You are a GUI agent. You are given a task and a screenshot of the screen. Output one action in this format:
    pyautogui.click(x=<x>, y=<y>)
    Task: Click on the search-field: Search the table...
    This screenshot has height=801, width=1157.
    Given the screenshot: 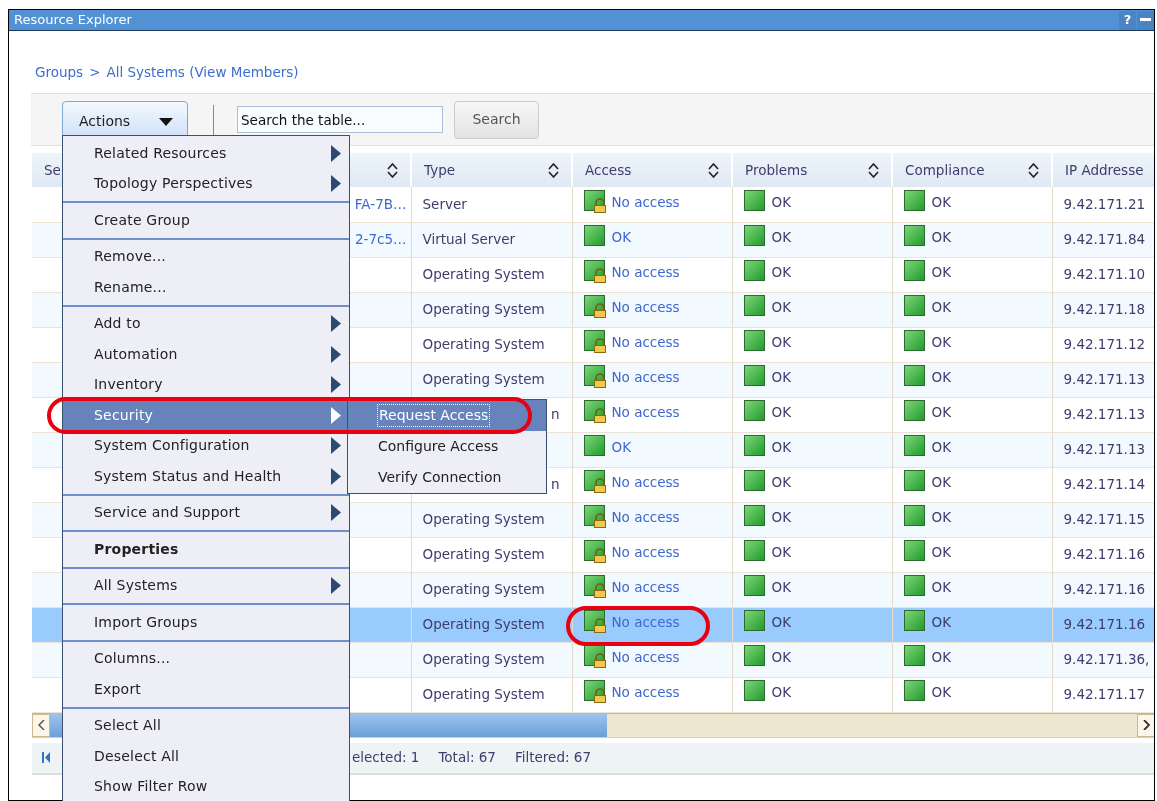 What is the action you would take?
    pyautogui.click(x=340, y=119)
    